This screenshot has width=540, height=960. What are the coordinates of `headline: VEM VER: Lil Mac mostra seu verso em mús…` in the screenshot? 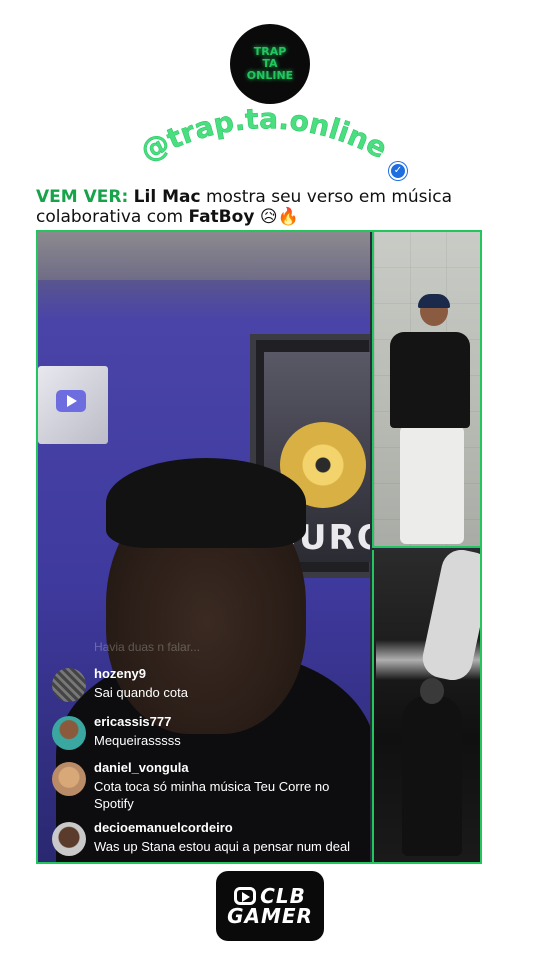 It's located at (271, 207).